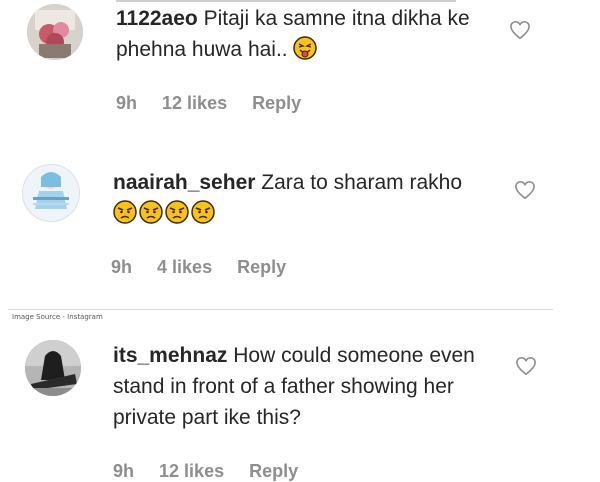 This screenshot has width=600, height=482. What do you see at coordinates (280, 309) in the screenshot?
I see `divider` at bounding box center [280, 309].